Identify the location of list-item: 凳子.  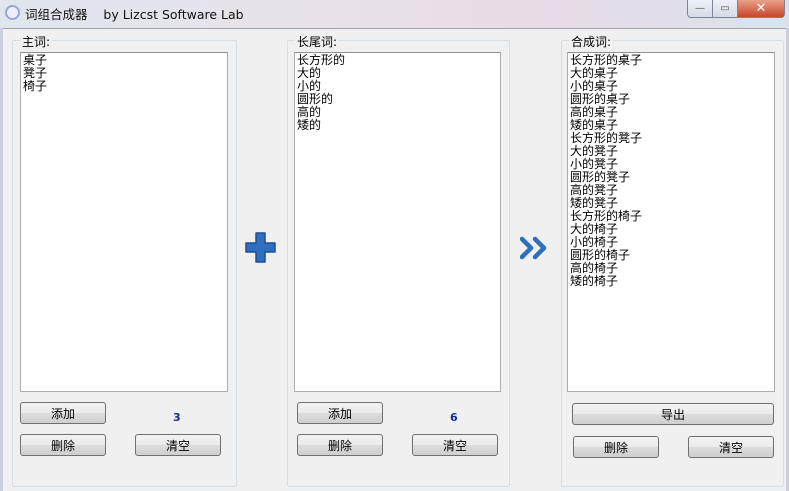
(124, 73).